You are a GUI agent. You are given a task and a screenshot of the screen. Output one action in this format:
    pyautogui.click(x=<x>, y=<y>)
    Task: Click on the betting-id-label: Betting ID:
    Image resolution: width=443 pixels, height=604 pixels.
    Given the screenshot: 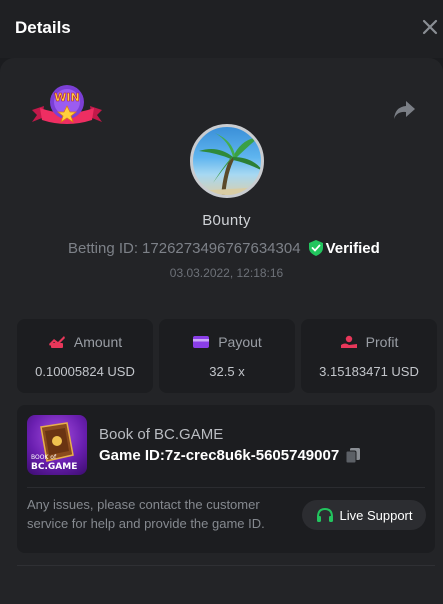 What is the action you would take?
    pyautogui.click(x=103, y=248)
    